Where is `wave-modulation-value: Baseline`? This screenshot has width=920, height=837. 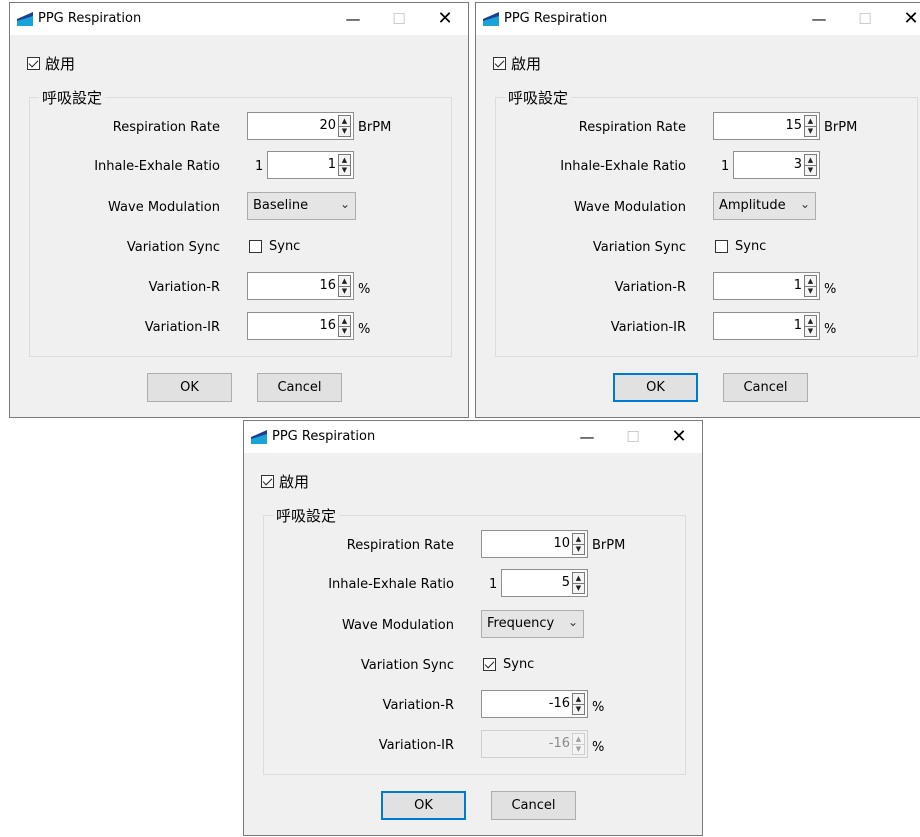 wave-modulation-value: Baseline is located at coordinates (281, 205).